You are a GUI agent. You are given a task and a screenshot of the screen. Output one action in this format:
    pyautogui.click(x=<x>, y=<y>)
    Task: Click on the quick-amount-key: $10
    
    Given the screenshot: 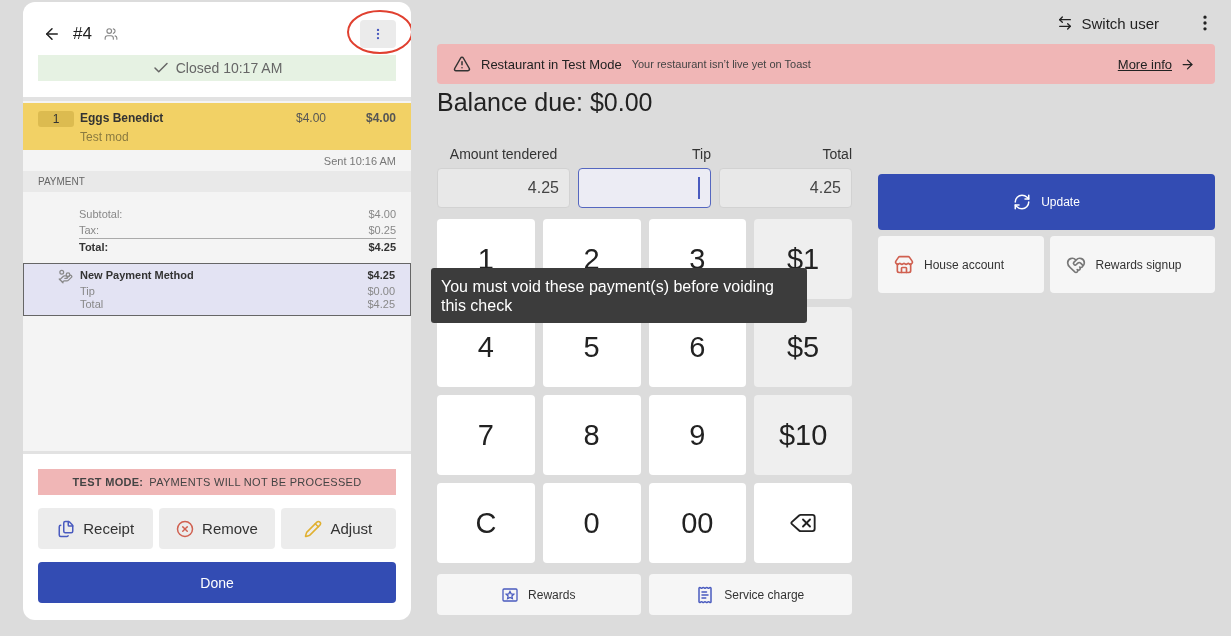 What is the action you would take?
    pyautogui.click(x=803, y=435)
    